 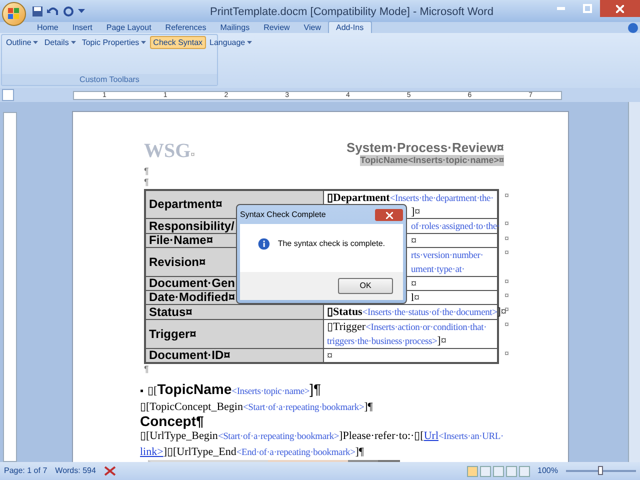 What do you see at coordinates (600, 470) in the screenshot?
I see `zoom-thumb` at bounding box center [600, 470].